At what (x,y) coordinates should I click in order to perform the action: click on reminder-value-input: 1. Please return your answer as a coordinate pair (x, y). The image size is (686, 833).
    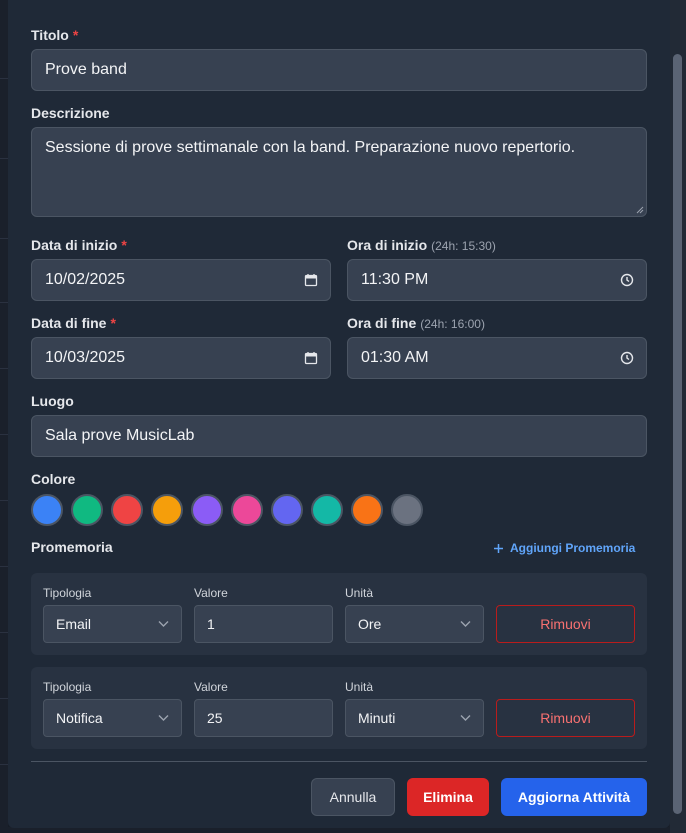
    Looking at the image, I should click on (263, 624).